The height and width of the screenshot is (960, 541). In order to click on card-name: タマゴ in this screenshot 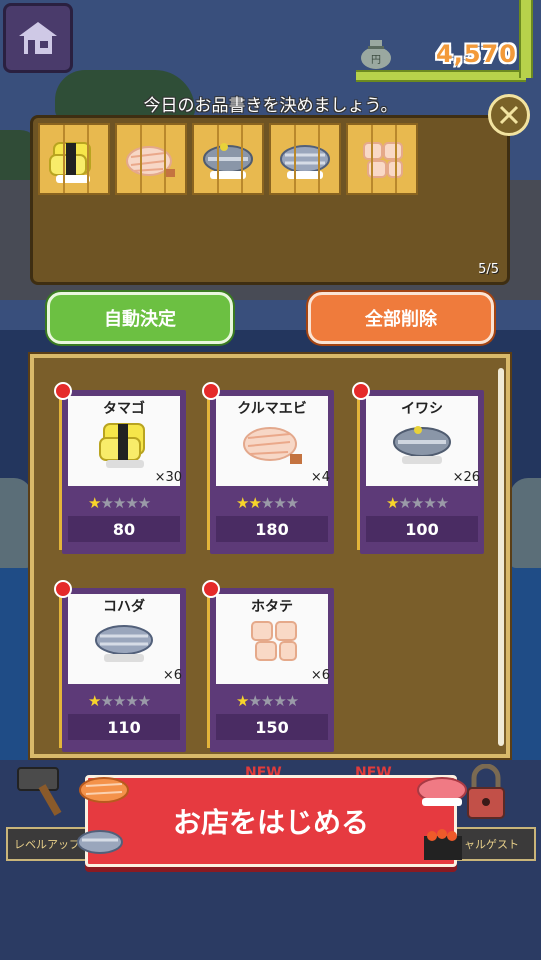, I will do `click(124, 409)`.